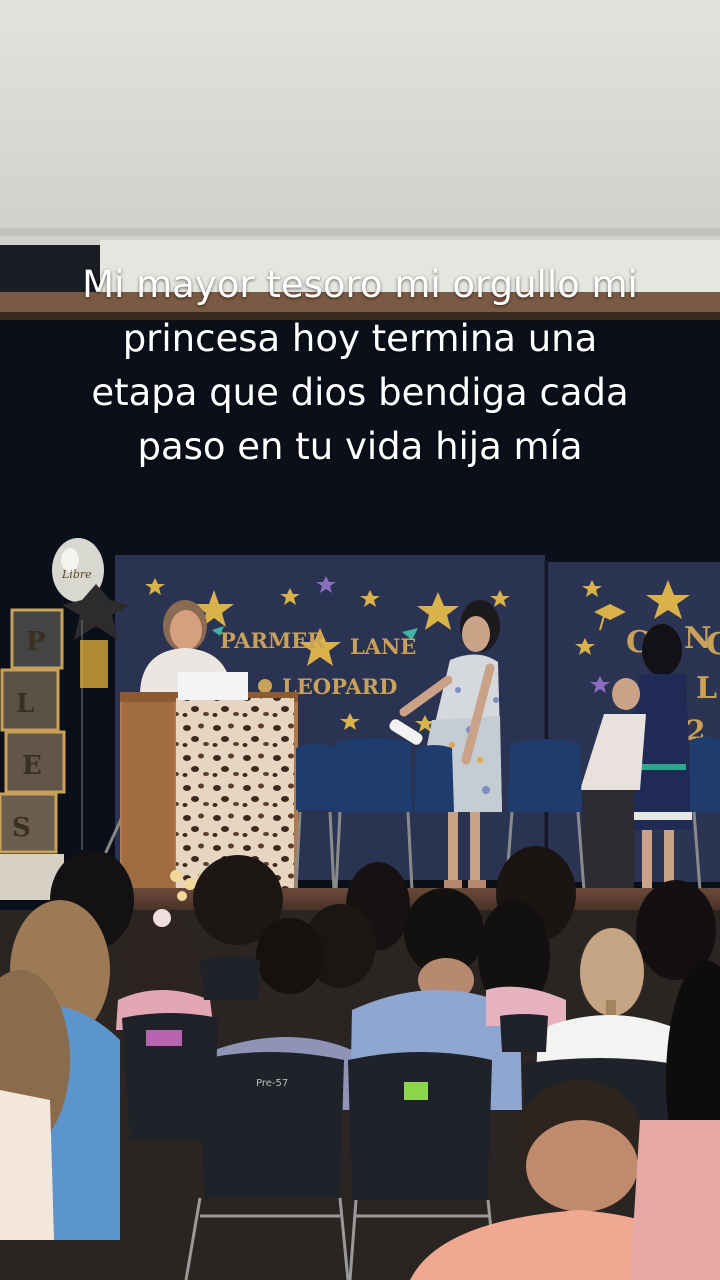 The image size is (720, 1280). I want to click on caption-line-1: Mi mayor tesoro mi orgullo mi, so click(360, 284).